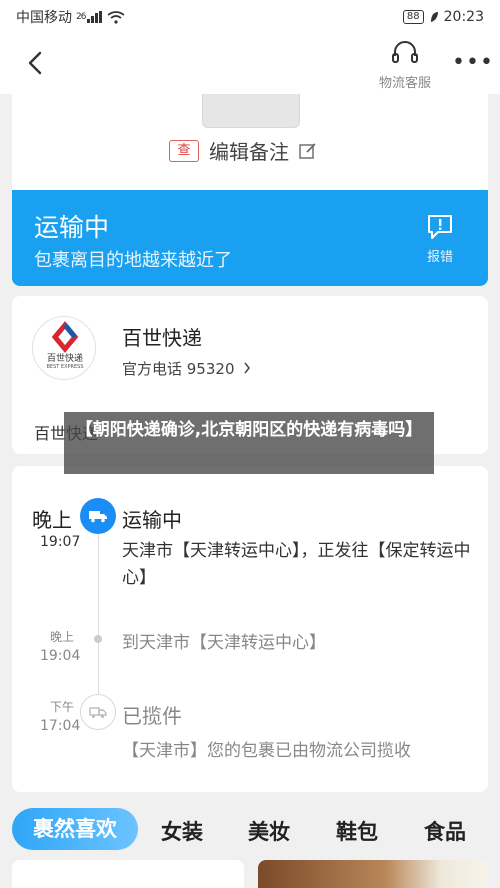  I want to click on timeline-time: 17:04, so click(60, 726).